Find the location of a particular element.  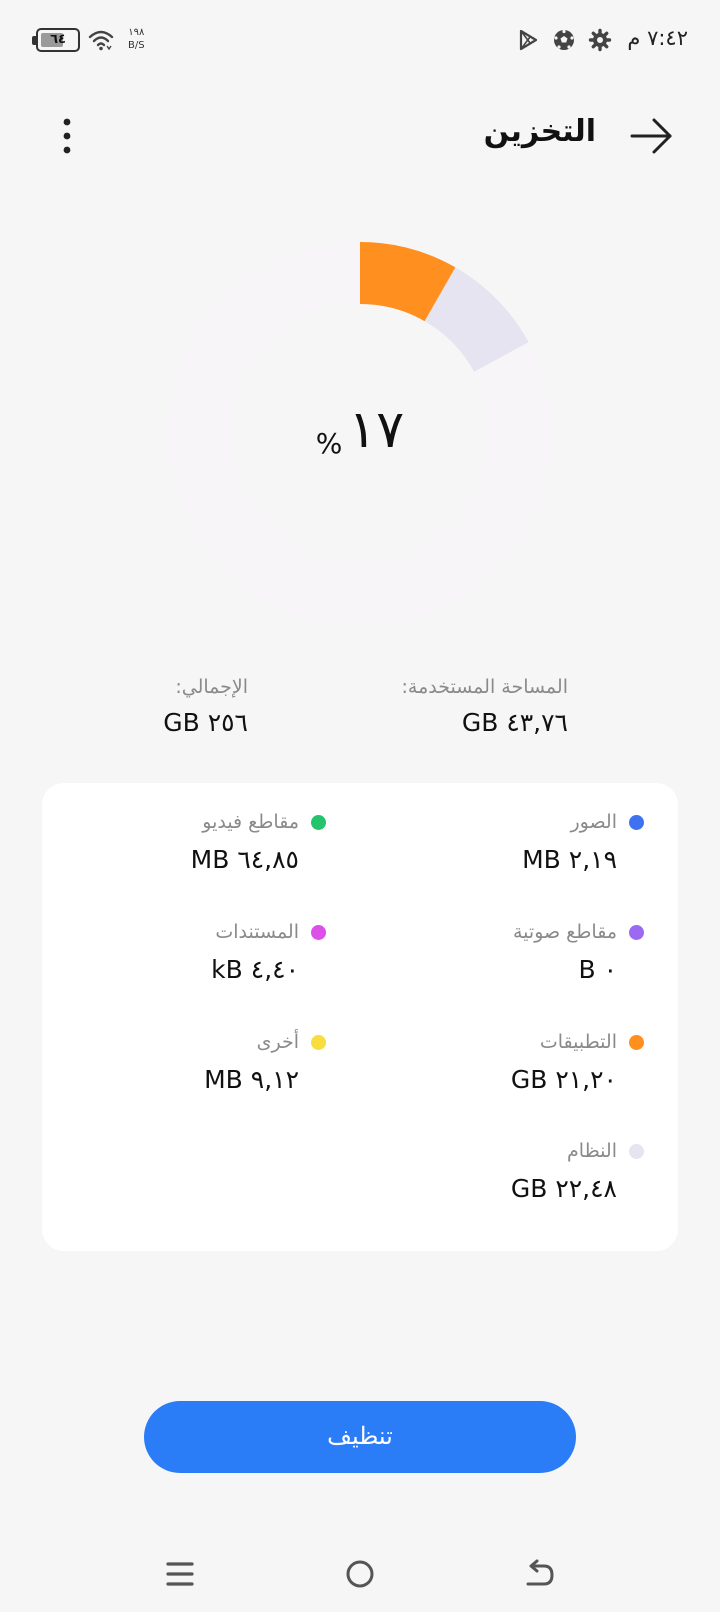

category-size: ٠ B is located at coordinates (597, 969).